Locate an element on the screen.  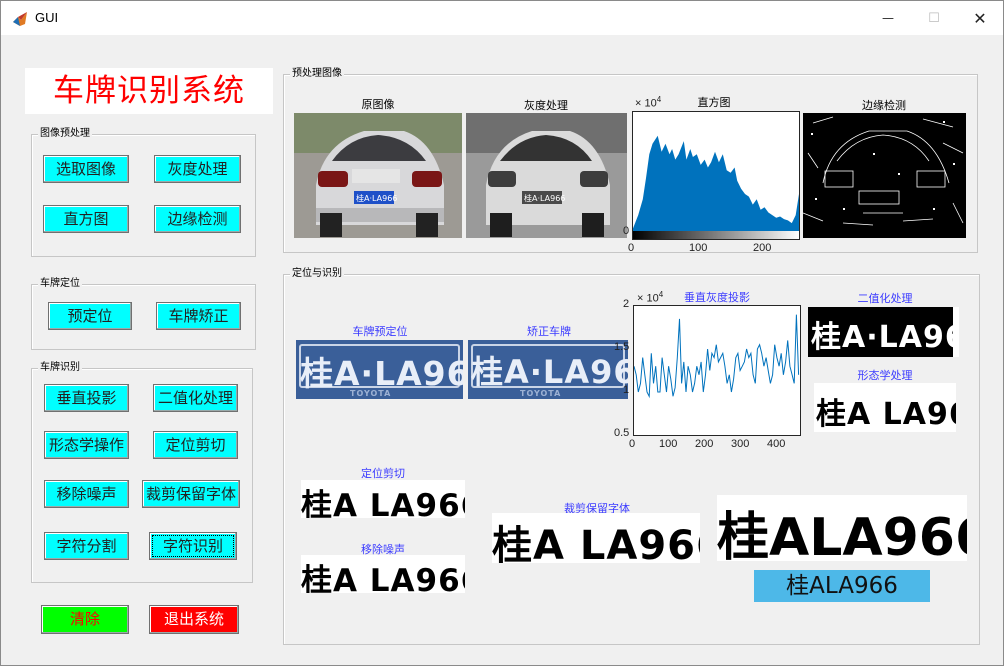
original-image: 桂A·LA966 is located at coordinates (378, 175).